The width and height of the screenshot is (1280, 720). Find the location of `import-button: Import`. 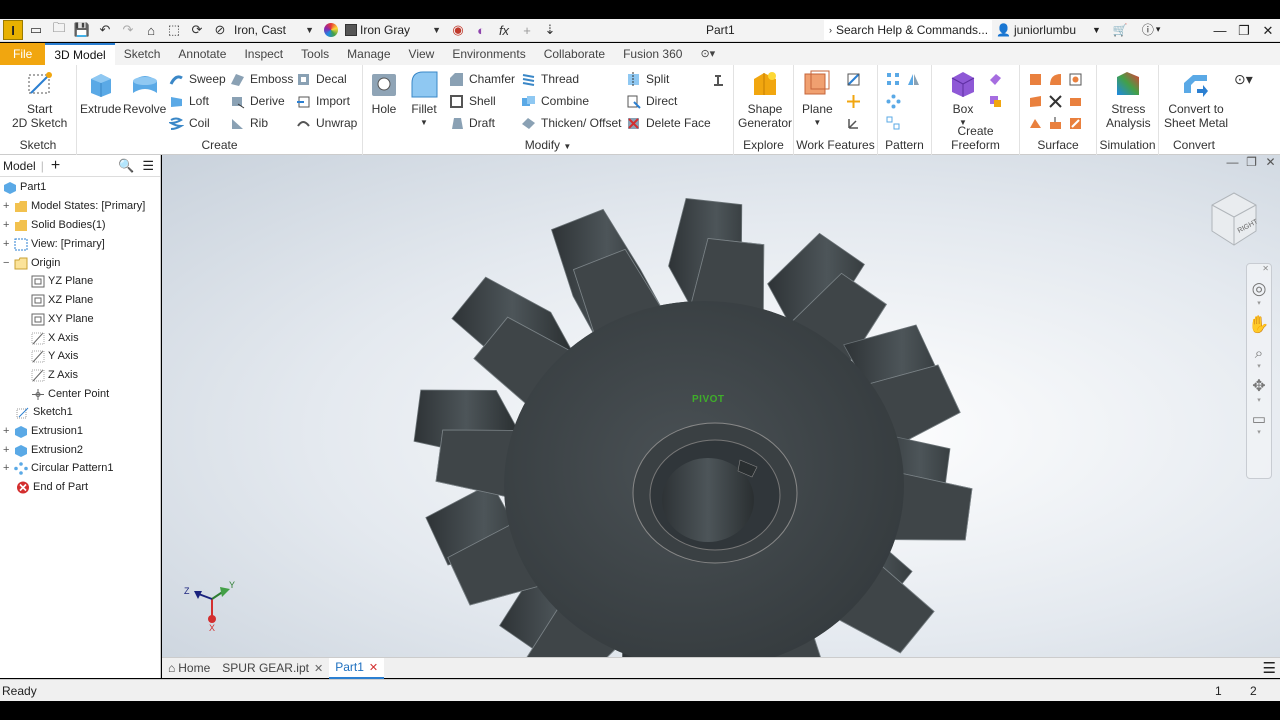

import-button: Import is located at coordinates (323, 101).